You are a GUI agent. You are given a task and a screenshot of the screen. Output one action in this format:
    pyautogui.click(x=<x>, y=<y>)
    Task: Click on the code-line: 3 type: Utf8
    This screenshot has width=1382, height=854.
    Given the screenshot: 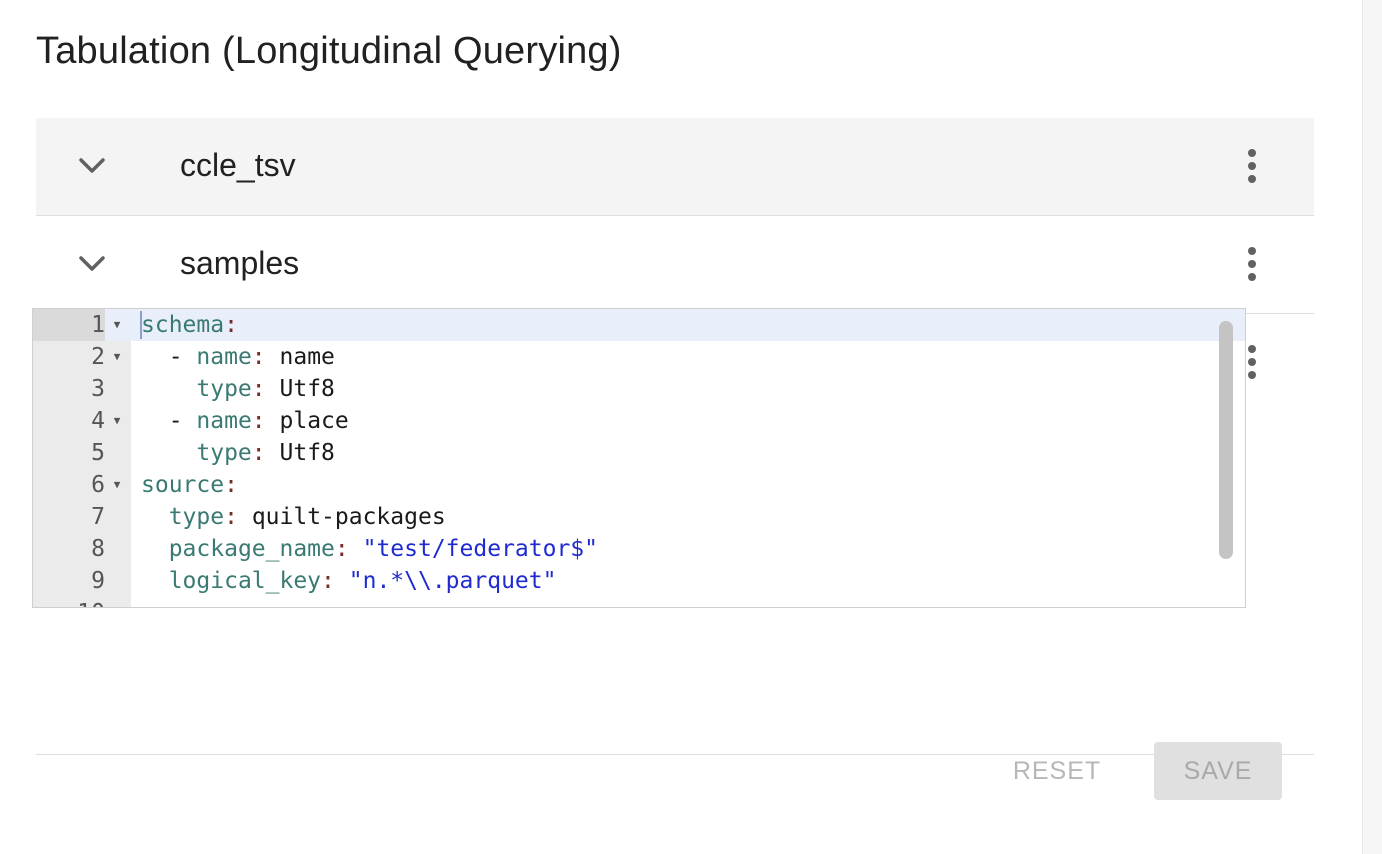 What is the action you would take?
    pyautogui.click(x=639, y=389)
    